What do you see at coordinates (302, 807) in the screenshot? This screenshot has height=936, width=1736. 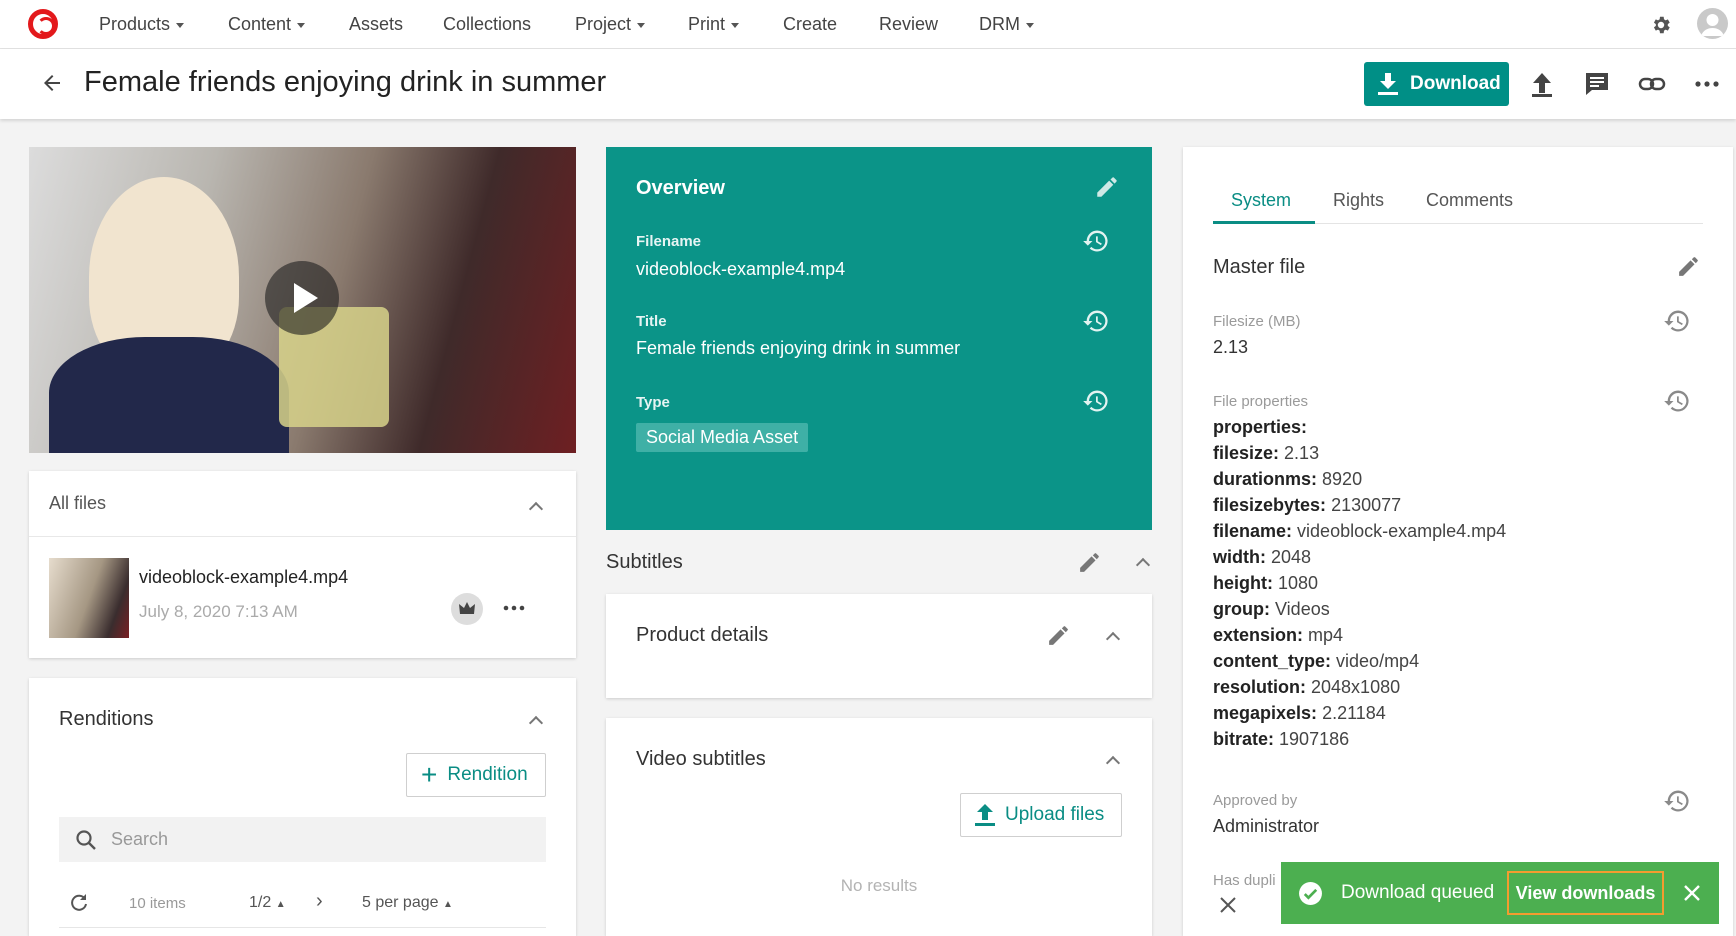 I see `renditions-panel: Renditions + Rendition` at bounding box center [302, 807].